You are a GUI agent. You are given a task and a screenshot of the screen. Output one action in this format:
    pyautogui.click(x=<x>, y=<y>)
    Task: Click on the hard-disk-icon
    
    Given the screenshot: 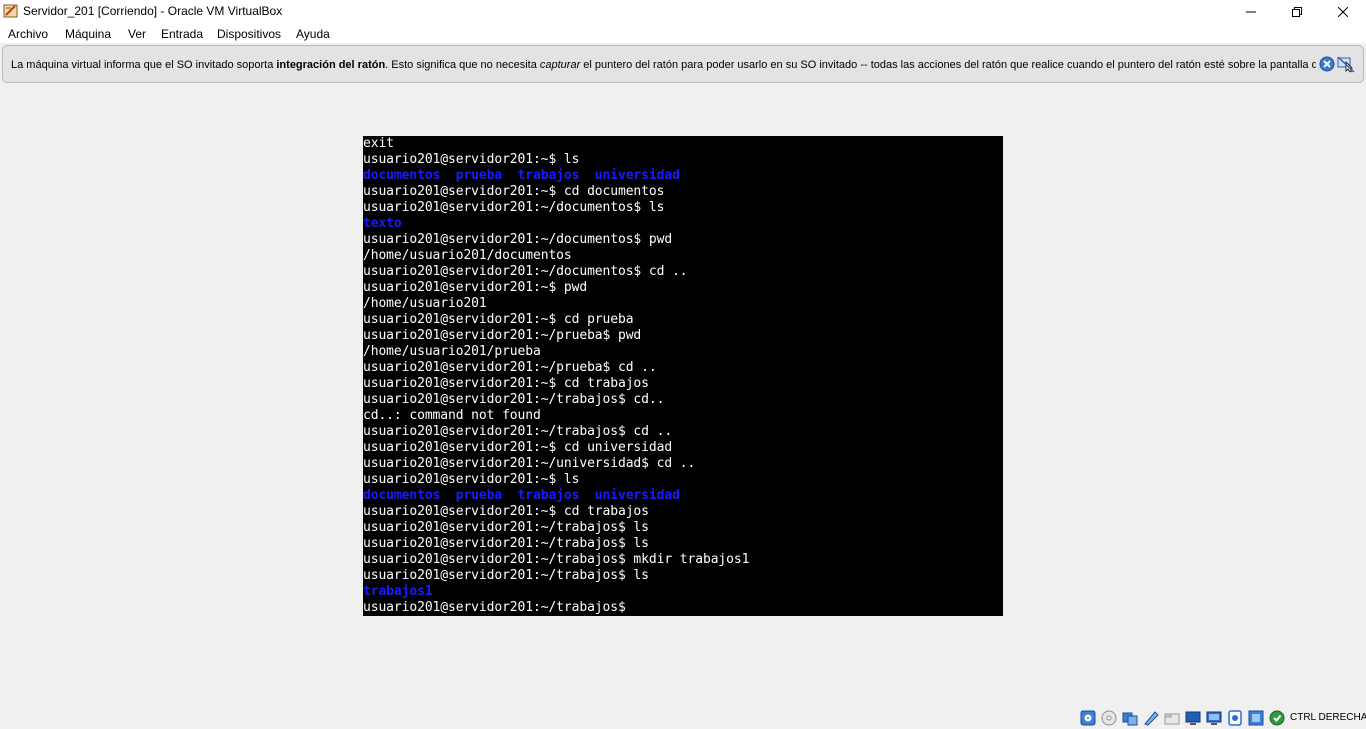 What is the action you would take?
    pyautogui.click(x=1088, y=718)
    